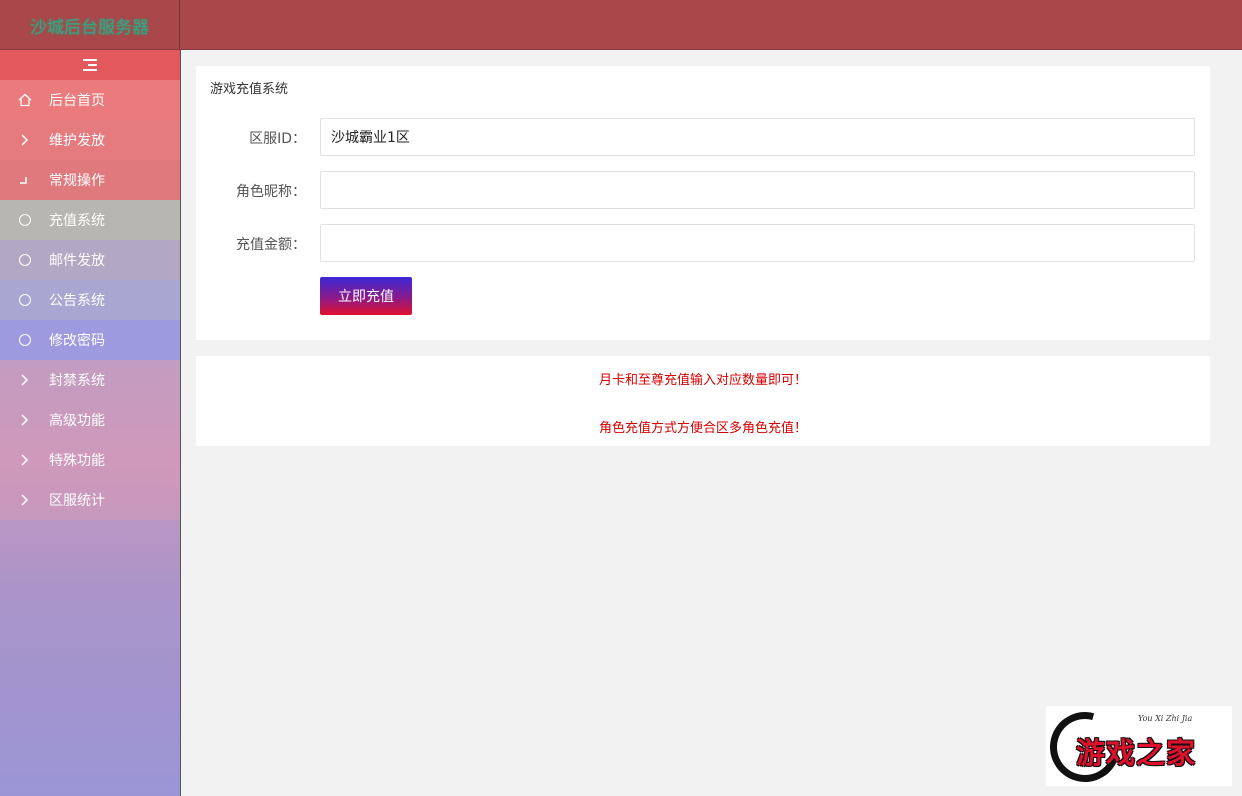 This screenshot has height=796, width=1242. What do you see at coordinates (77, 141) in the screenshot?
I see `sidebar-item-label: 维护发放` at bounding box center [77, 141].